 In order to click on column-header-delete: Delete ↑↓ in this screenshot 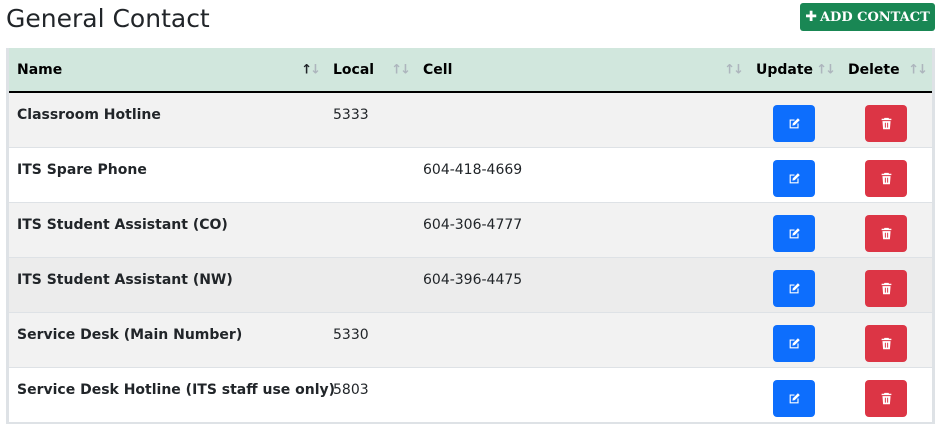, I will do `click(886, 70)`.